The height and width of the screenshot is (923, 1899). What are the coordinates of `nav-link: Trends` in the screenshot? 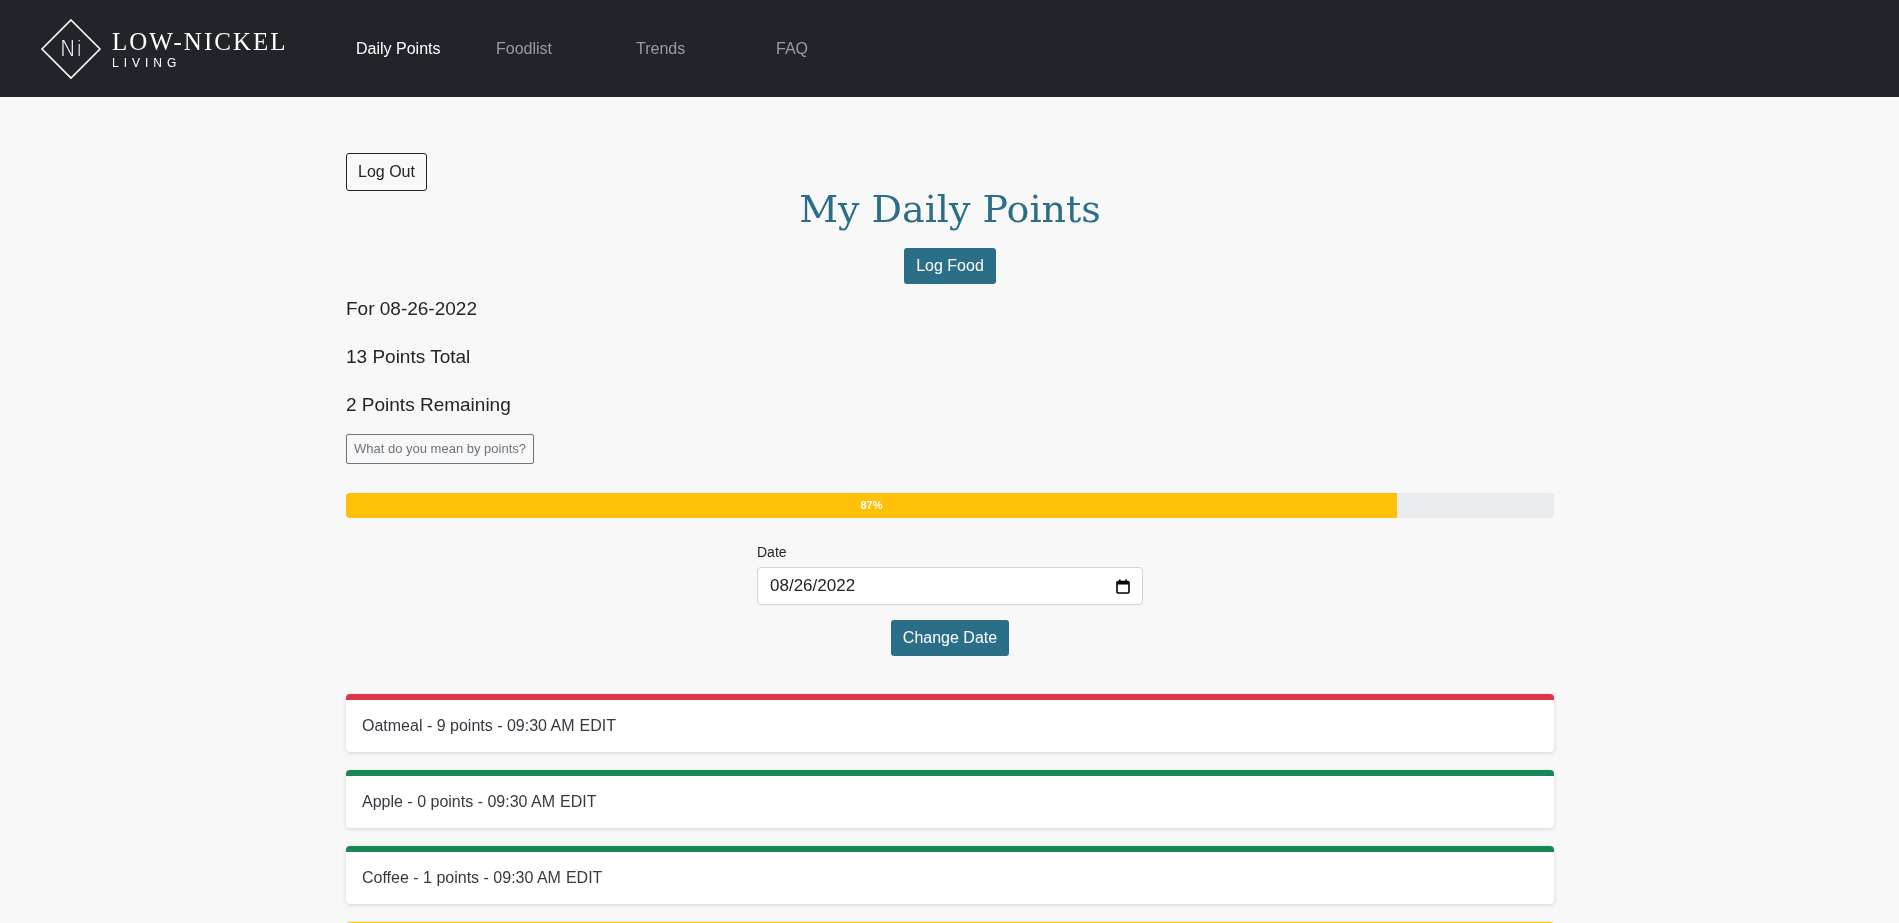 It's located at (706, 48).